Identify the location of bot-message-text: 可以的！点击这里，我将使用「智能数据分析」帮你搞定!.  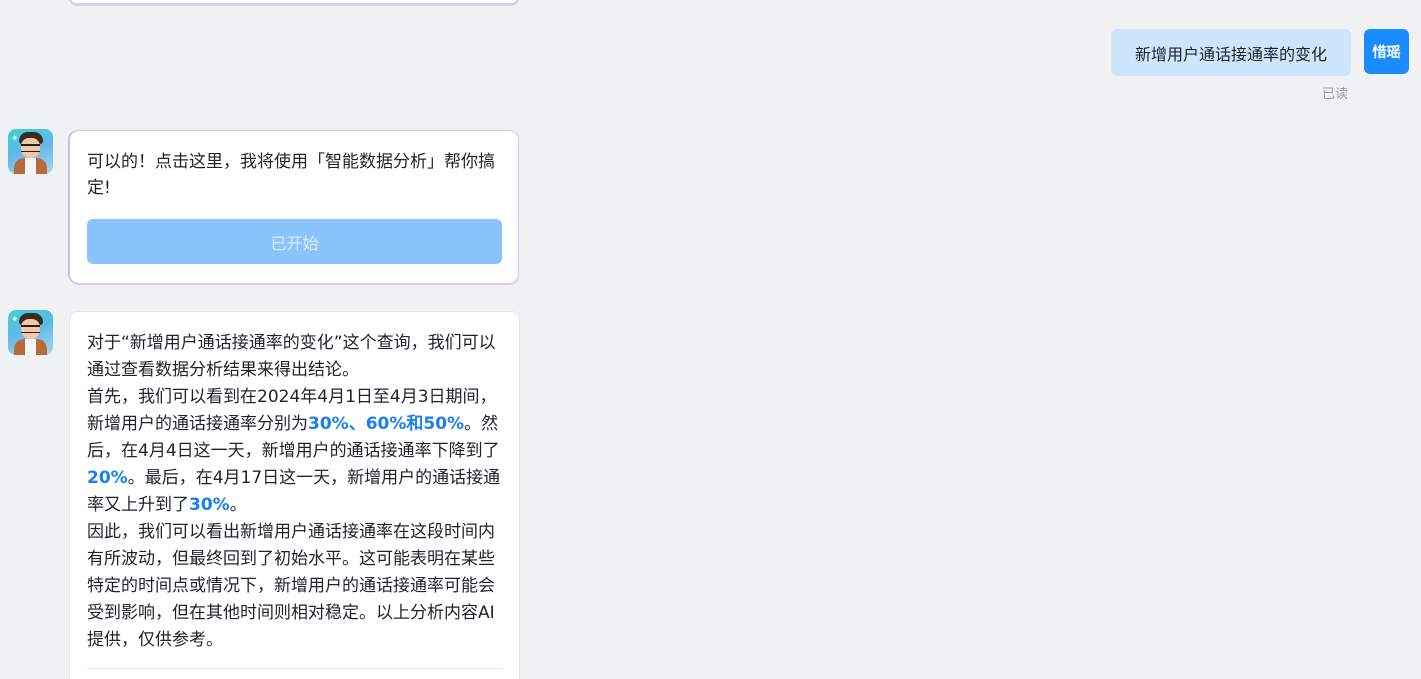
(291, 175).